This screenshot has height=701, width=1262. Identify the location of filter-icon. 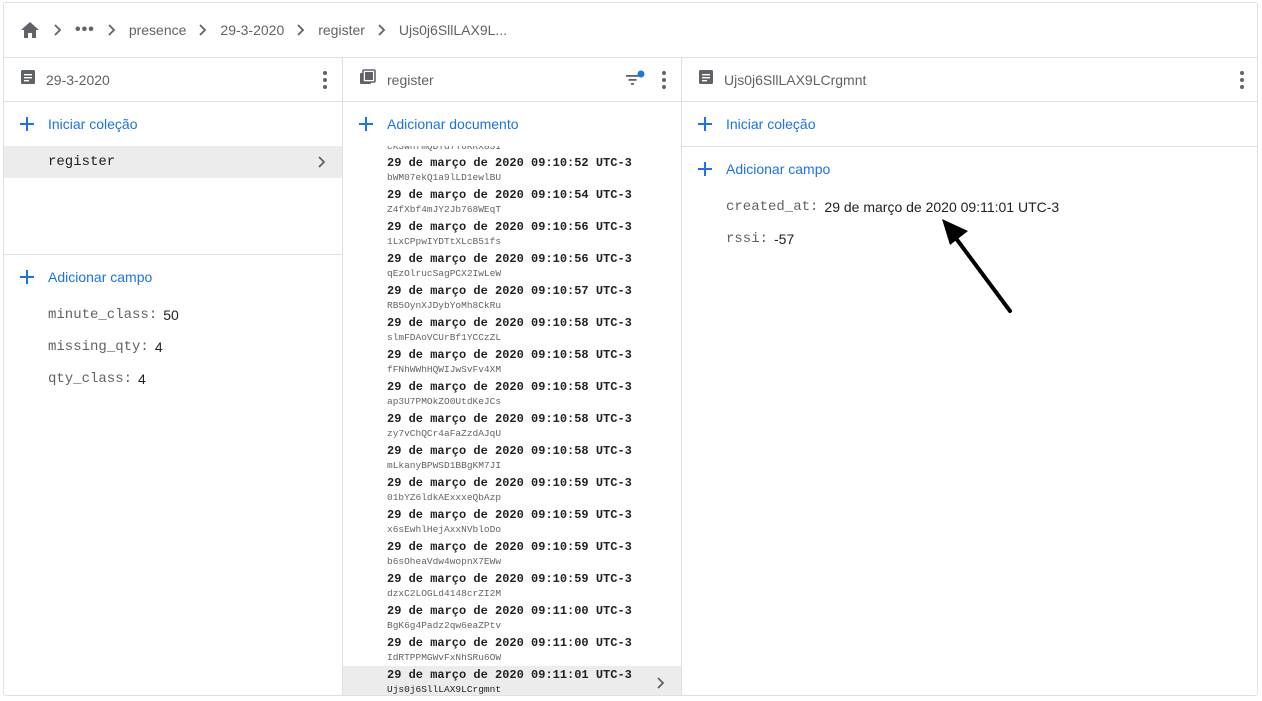
(635, 79).